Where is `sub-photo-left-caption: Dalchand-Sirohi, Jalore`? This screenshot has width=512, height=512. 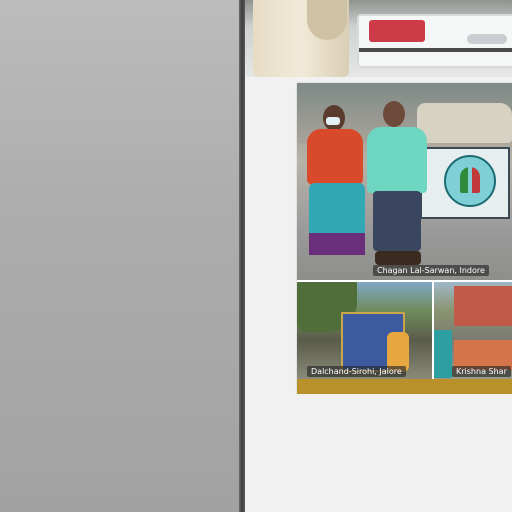 sub-photo-left-caption: Dalchand-Sirohi, Jalore is located at coordinates (356, 371).